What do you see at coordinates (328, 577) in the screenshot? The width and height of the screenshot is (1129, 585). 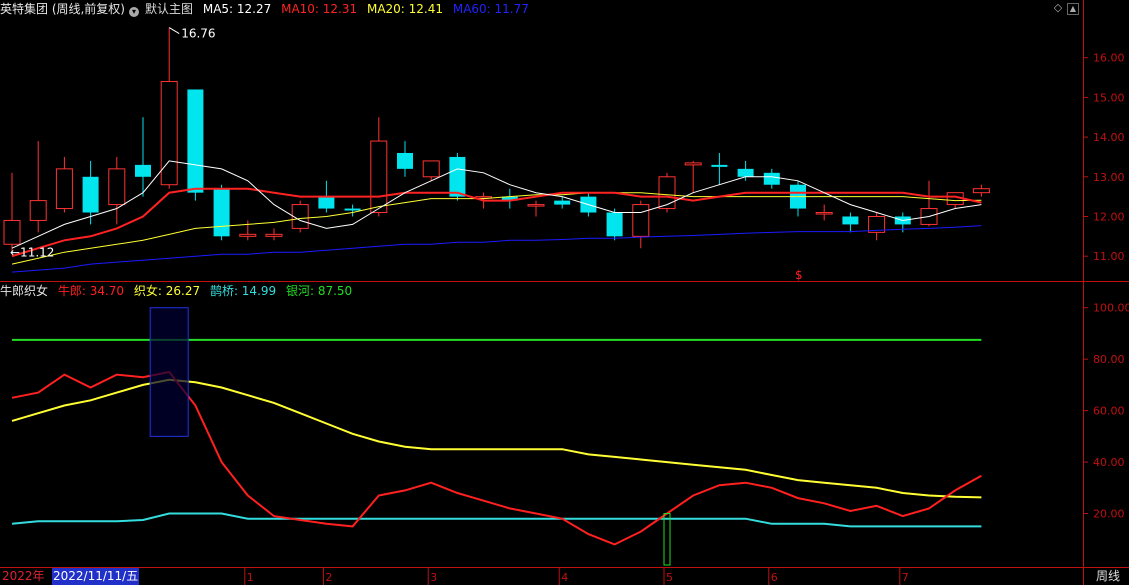 I see `month-tick-label: 2` at bounding box center [328, 577].